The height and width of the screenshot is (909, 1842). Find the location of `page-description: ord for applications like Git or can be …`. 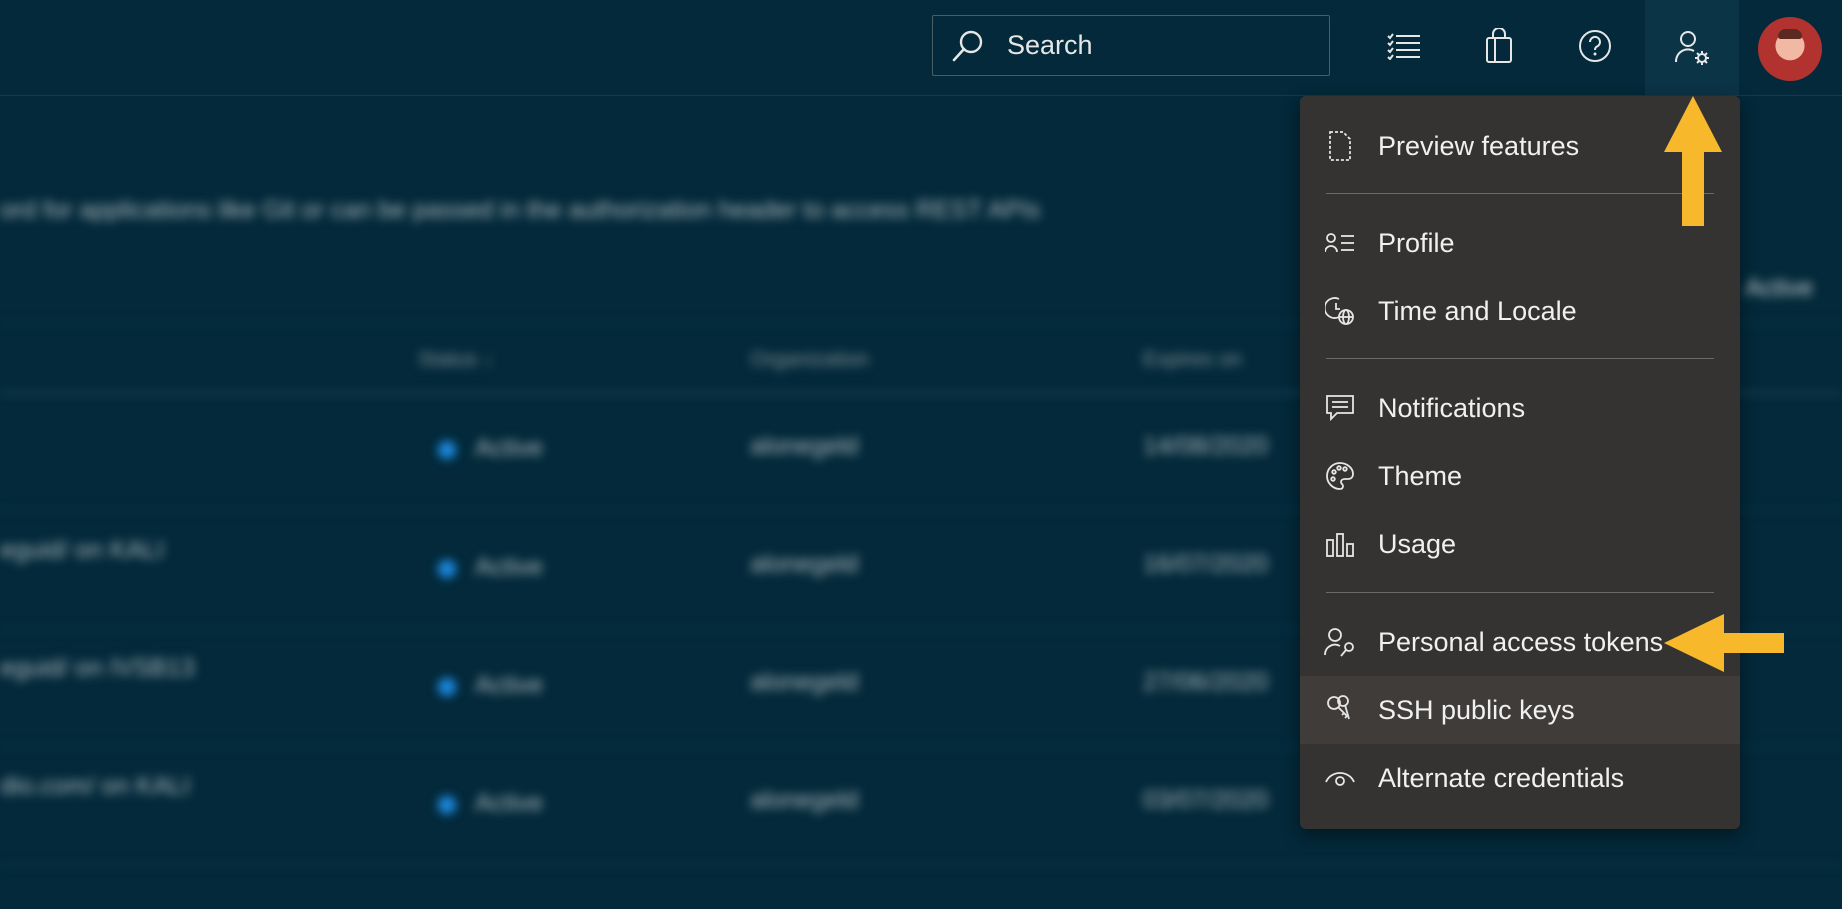

page-description: ord for applications like Git or can be … is located at coordinates (520, 210).